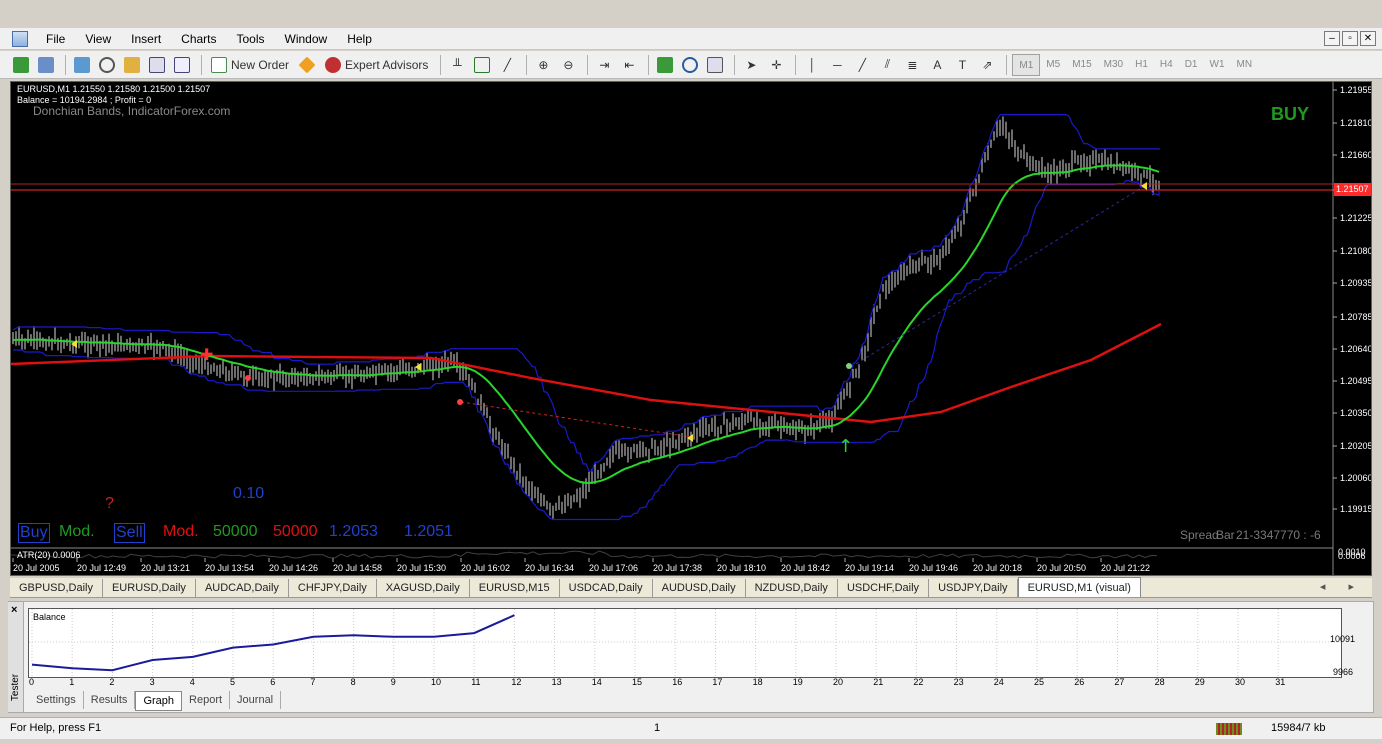 This screenshot has height=744, width=1382. What do you see at coordinates (751, 65) in the screenshot?
I see `cursor-icon: ➤` at bounding box center [751, 65].